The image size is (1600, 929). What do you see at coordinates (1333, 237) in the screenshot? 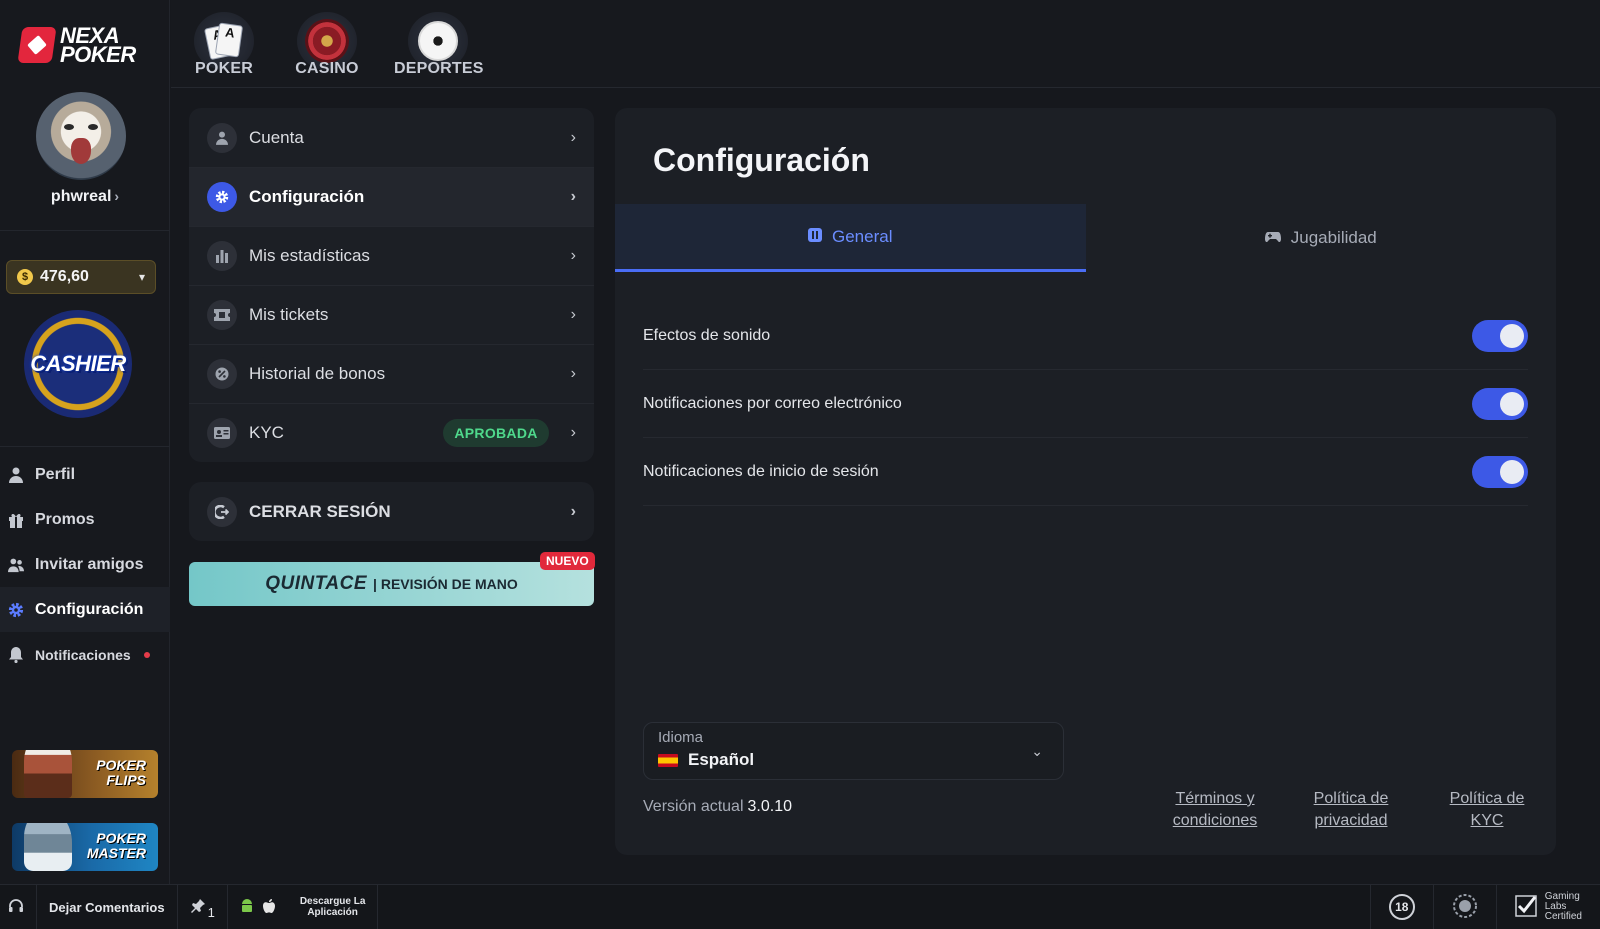
I see `tab-label: Jugabilidad` at bounding box center [1333, 237].